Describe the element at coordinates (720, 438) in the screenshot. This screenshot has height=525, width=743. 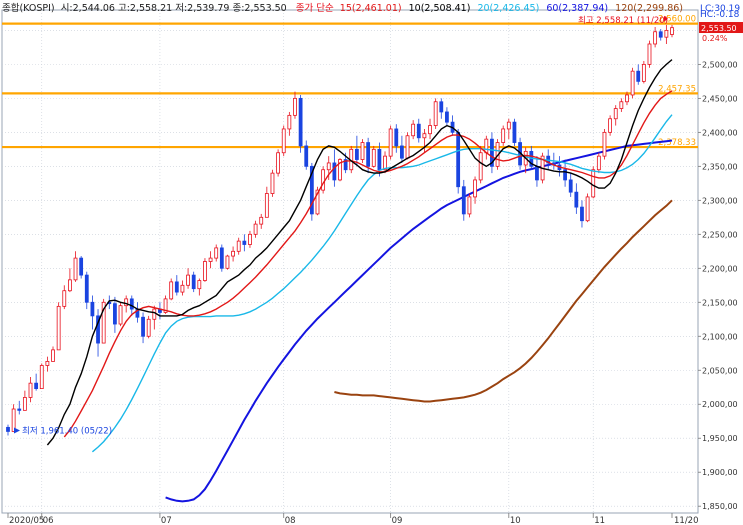
I see `y-tick-label: 1,950,00` at that location.